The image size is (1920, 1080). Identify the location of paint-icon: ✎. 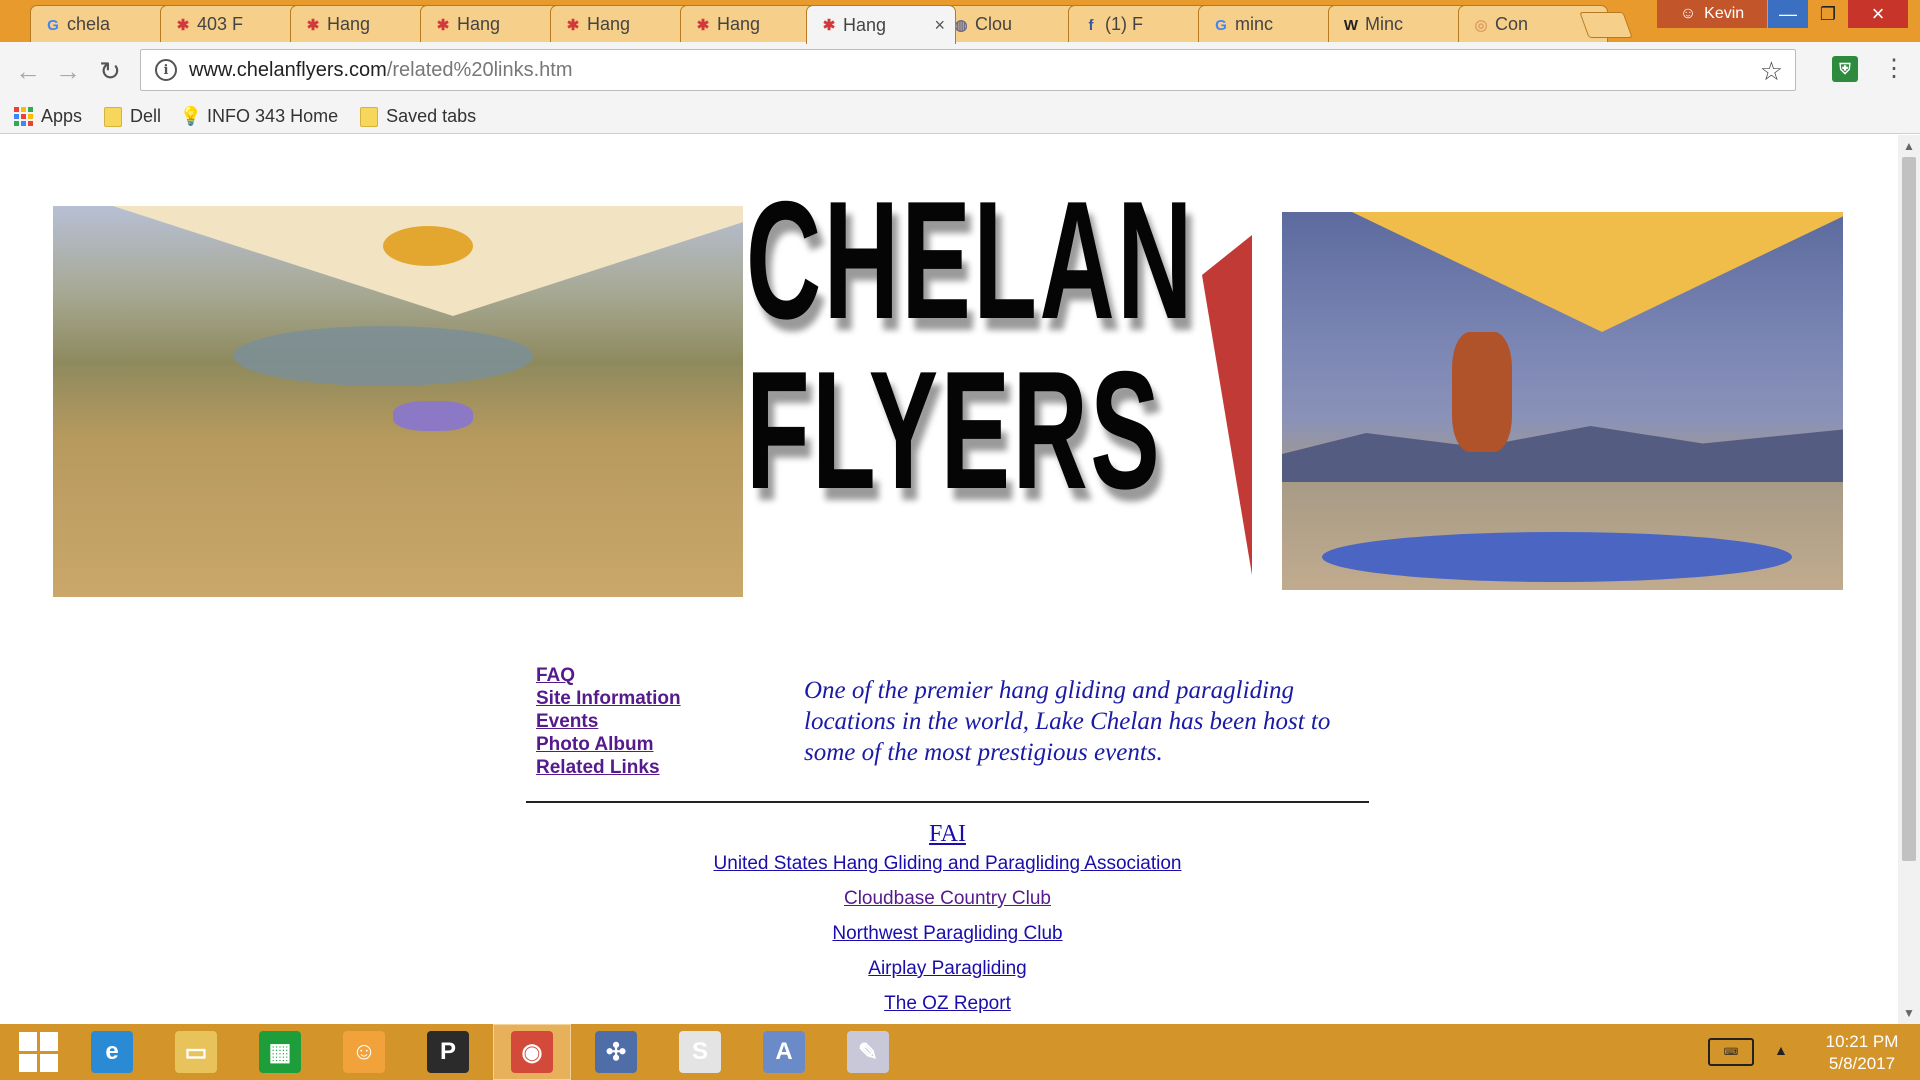
(868, 1052).